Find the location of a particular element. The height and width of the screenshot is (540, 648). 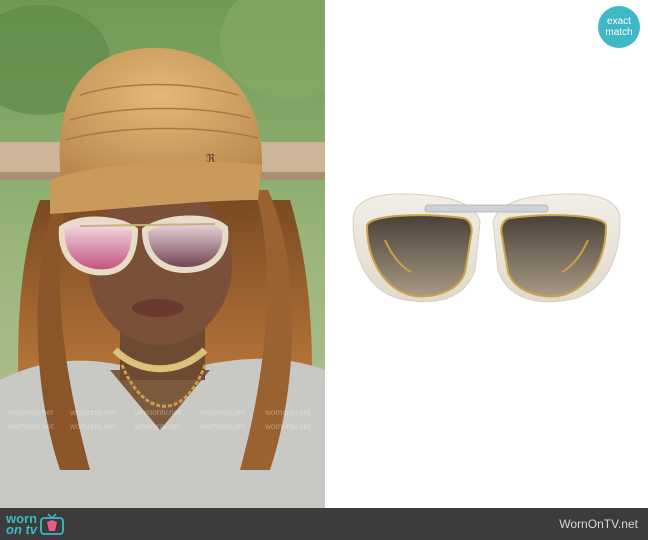

logo-ontv: on tv is located at coordinates (22, 529).